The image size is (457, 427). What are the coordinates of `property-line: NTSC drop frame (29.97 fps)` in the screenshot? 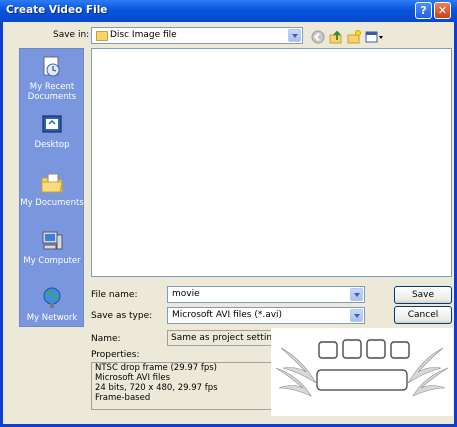 It's located at (156, 368).